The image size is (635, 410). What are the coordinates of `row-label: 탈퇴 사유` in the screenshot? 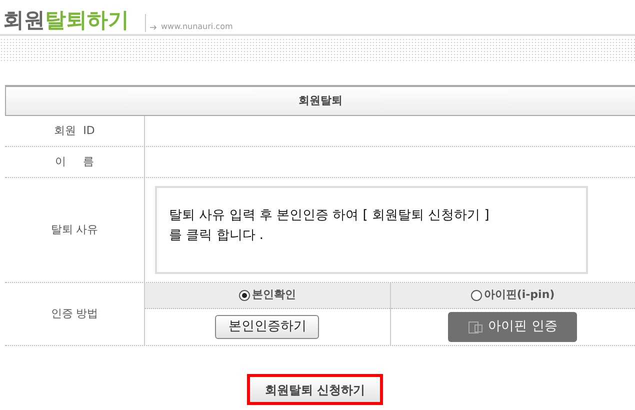 It's located at (74, 230).